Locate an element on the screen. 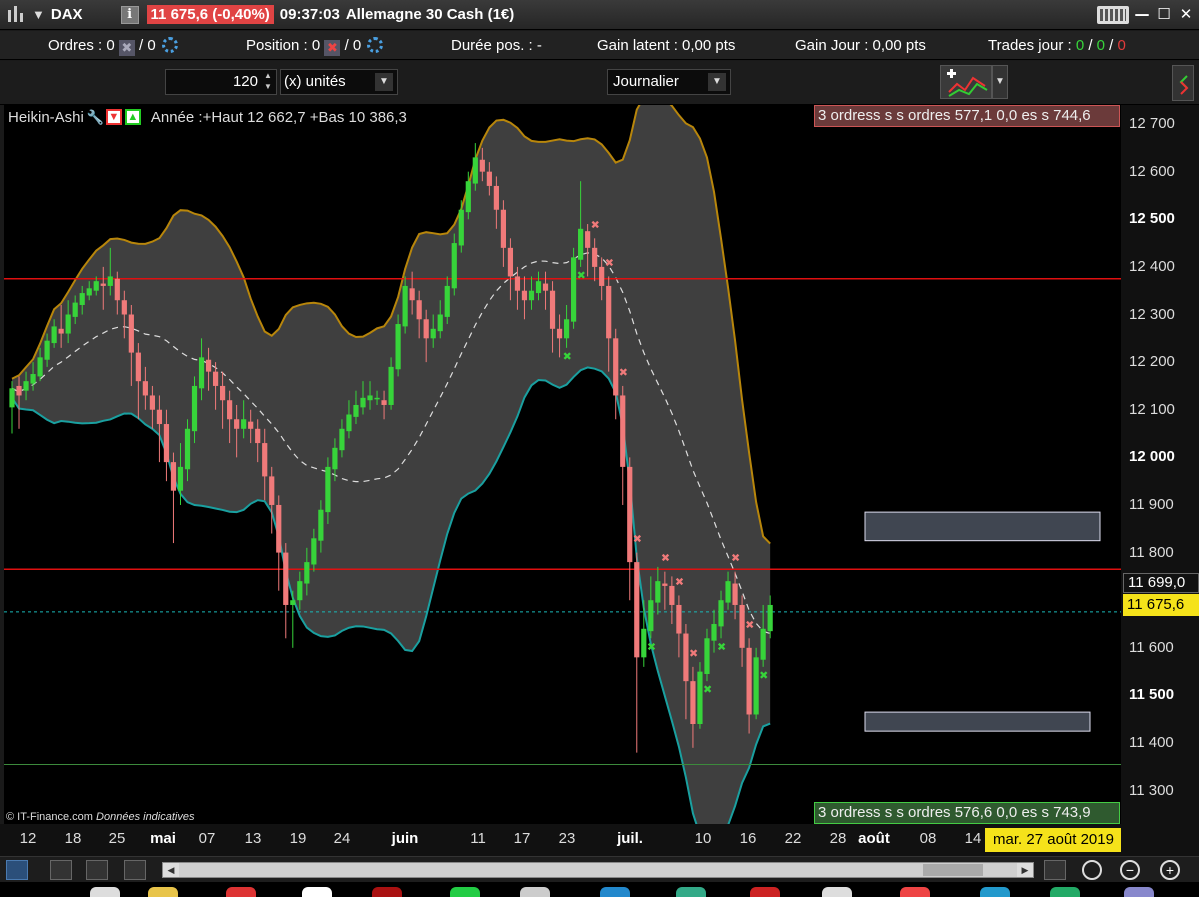 This screenshot has height=897, width=1199. price-tick-label: 11 300 is located at coordinates (1151, 790).